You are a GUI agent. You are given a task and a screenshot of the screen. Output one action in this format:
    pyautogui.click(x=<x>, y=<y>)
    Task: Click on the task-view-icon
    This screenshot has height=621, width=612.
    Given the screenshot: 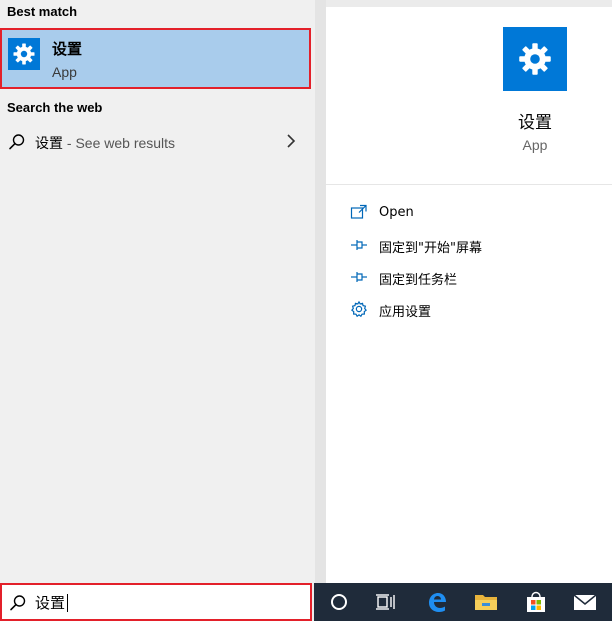 What is the action you would take?
    pyautogui.click(x=385, y=602)
    